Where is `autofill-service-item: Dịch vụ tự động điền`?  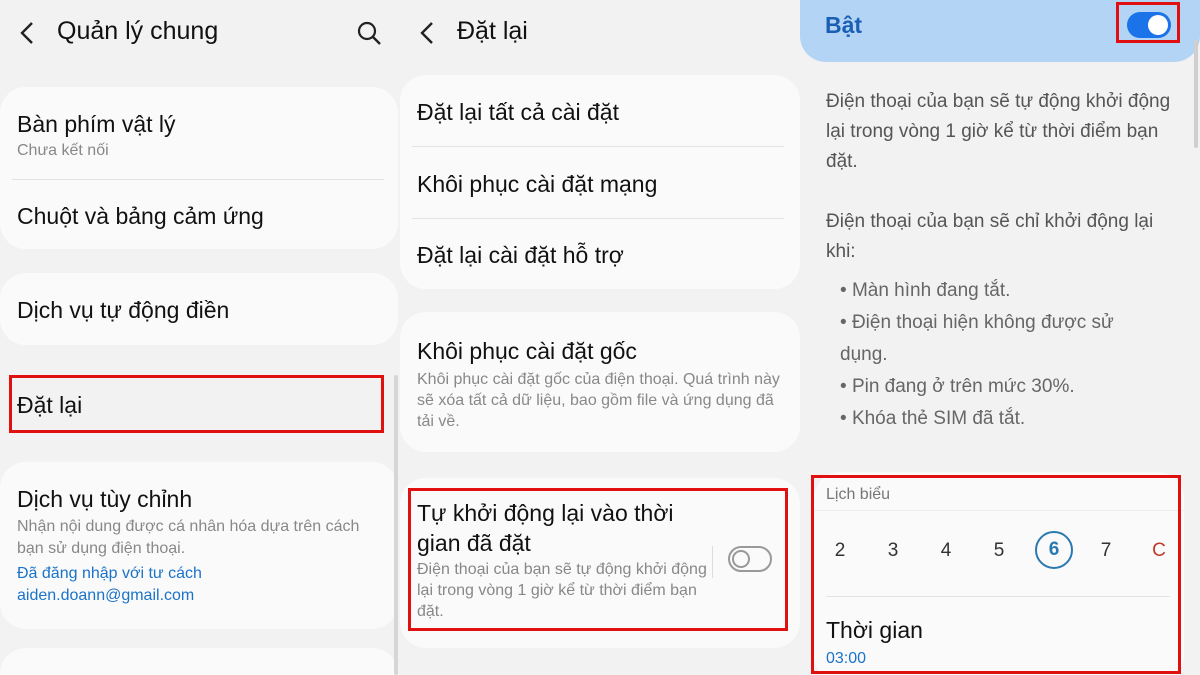
autofill-service-item: Dịch vụ tự động điền is located at coordinates (199, 309).